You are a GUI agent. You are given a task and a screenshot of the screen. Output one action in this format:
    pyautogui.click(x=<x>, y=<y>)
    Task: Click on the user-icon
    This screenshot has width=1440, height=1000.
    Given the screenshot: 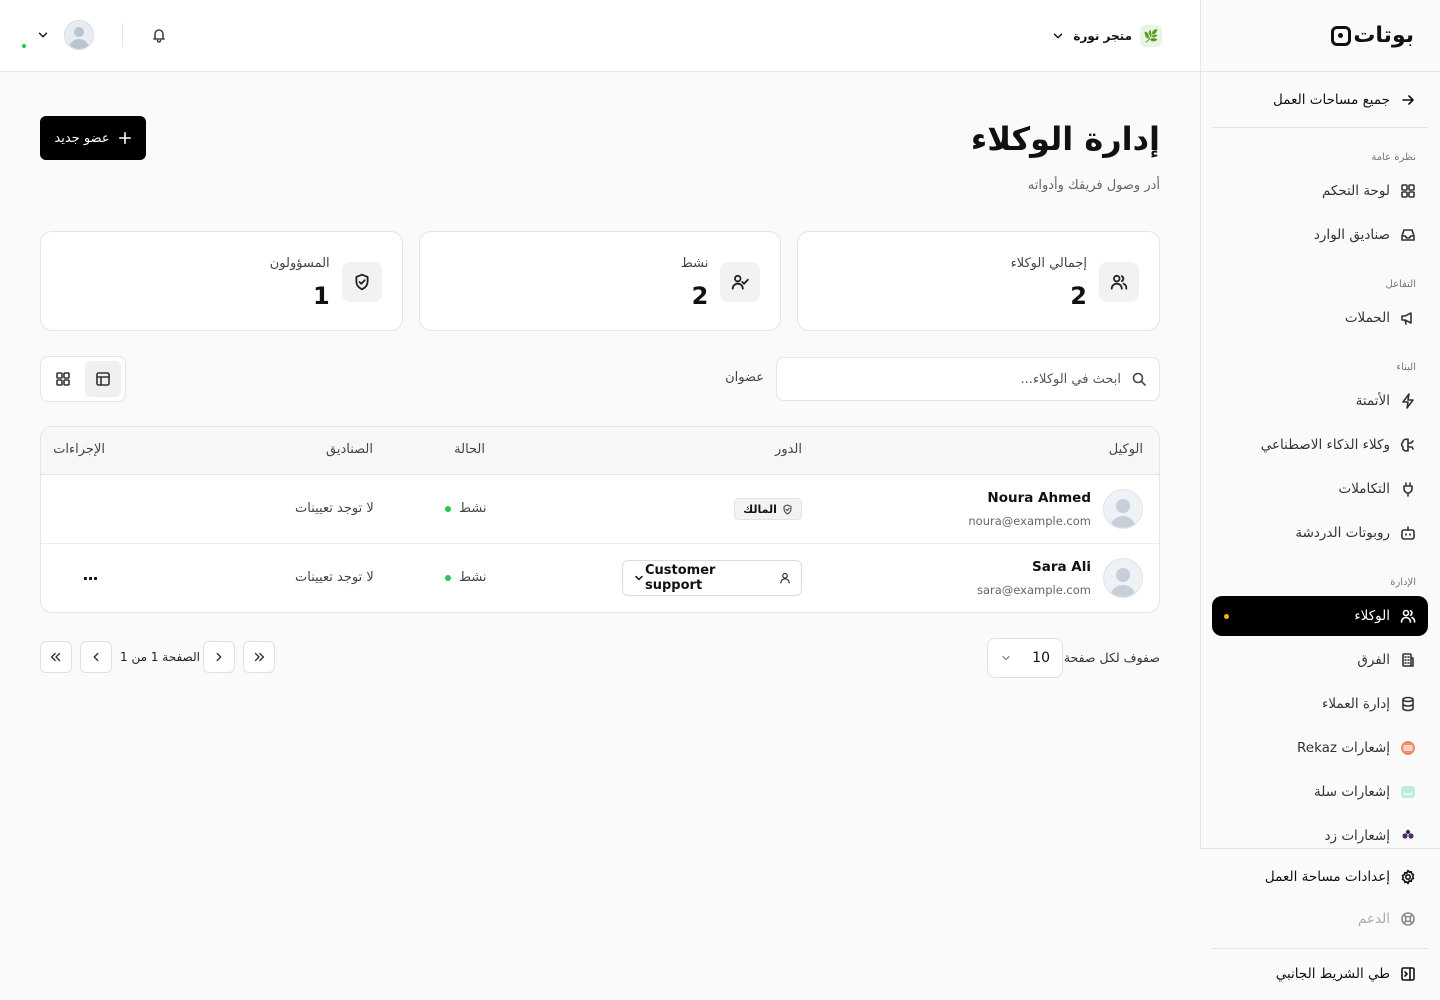 What is the action you would take?
    pyautogui.click(x=785, y=578)
    